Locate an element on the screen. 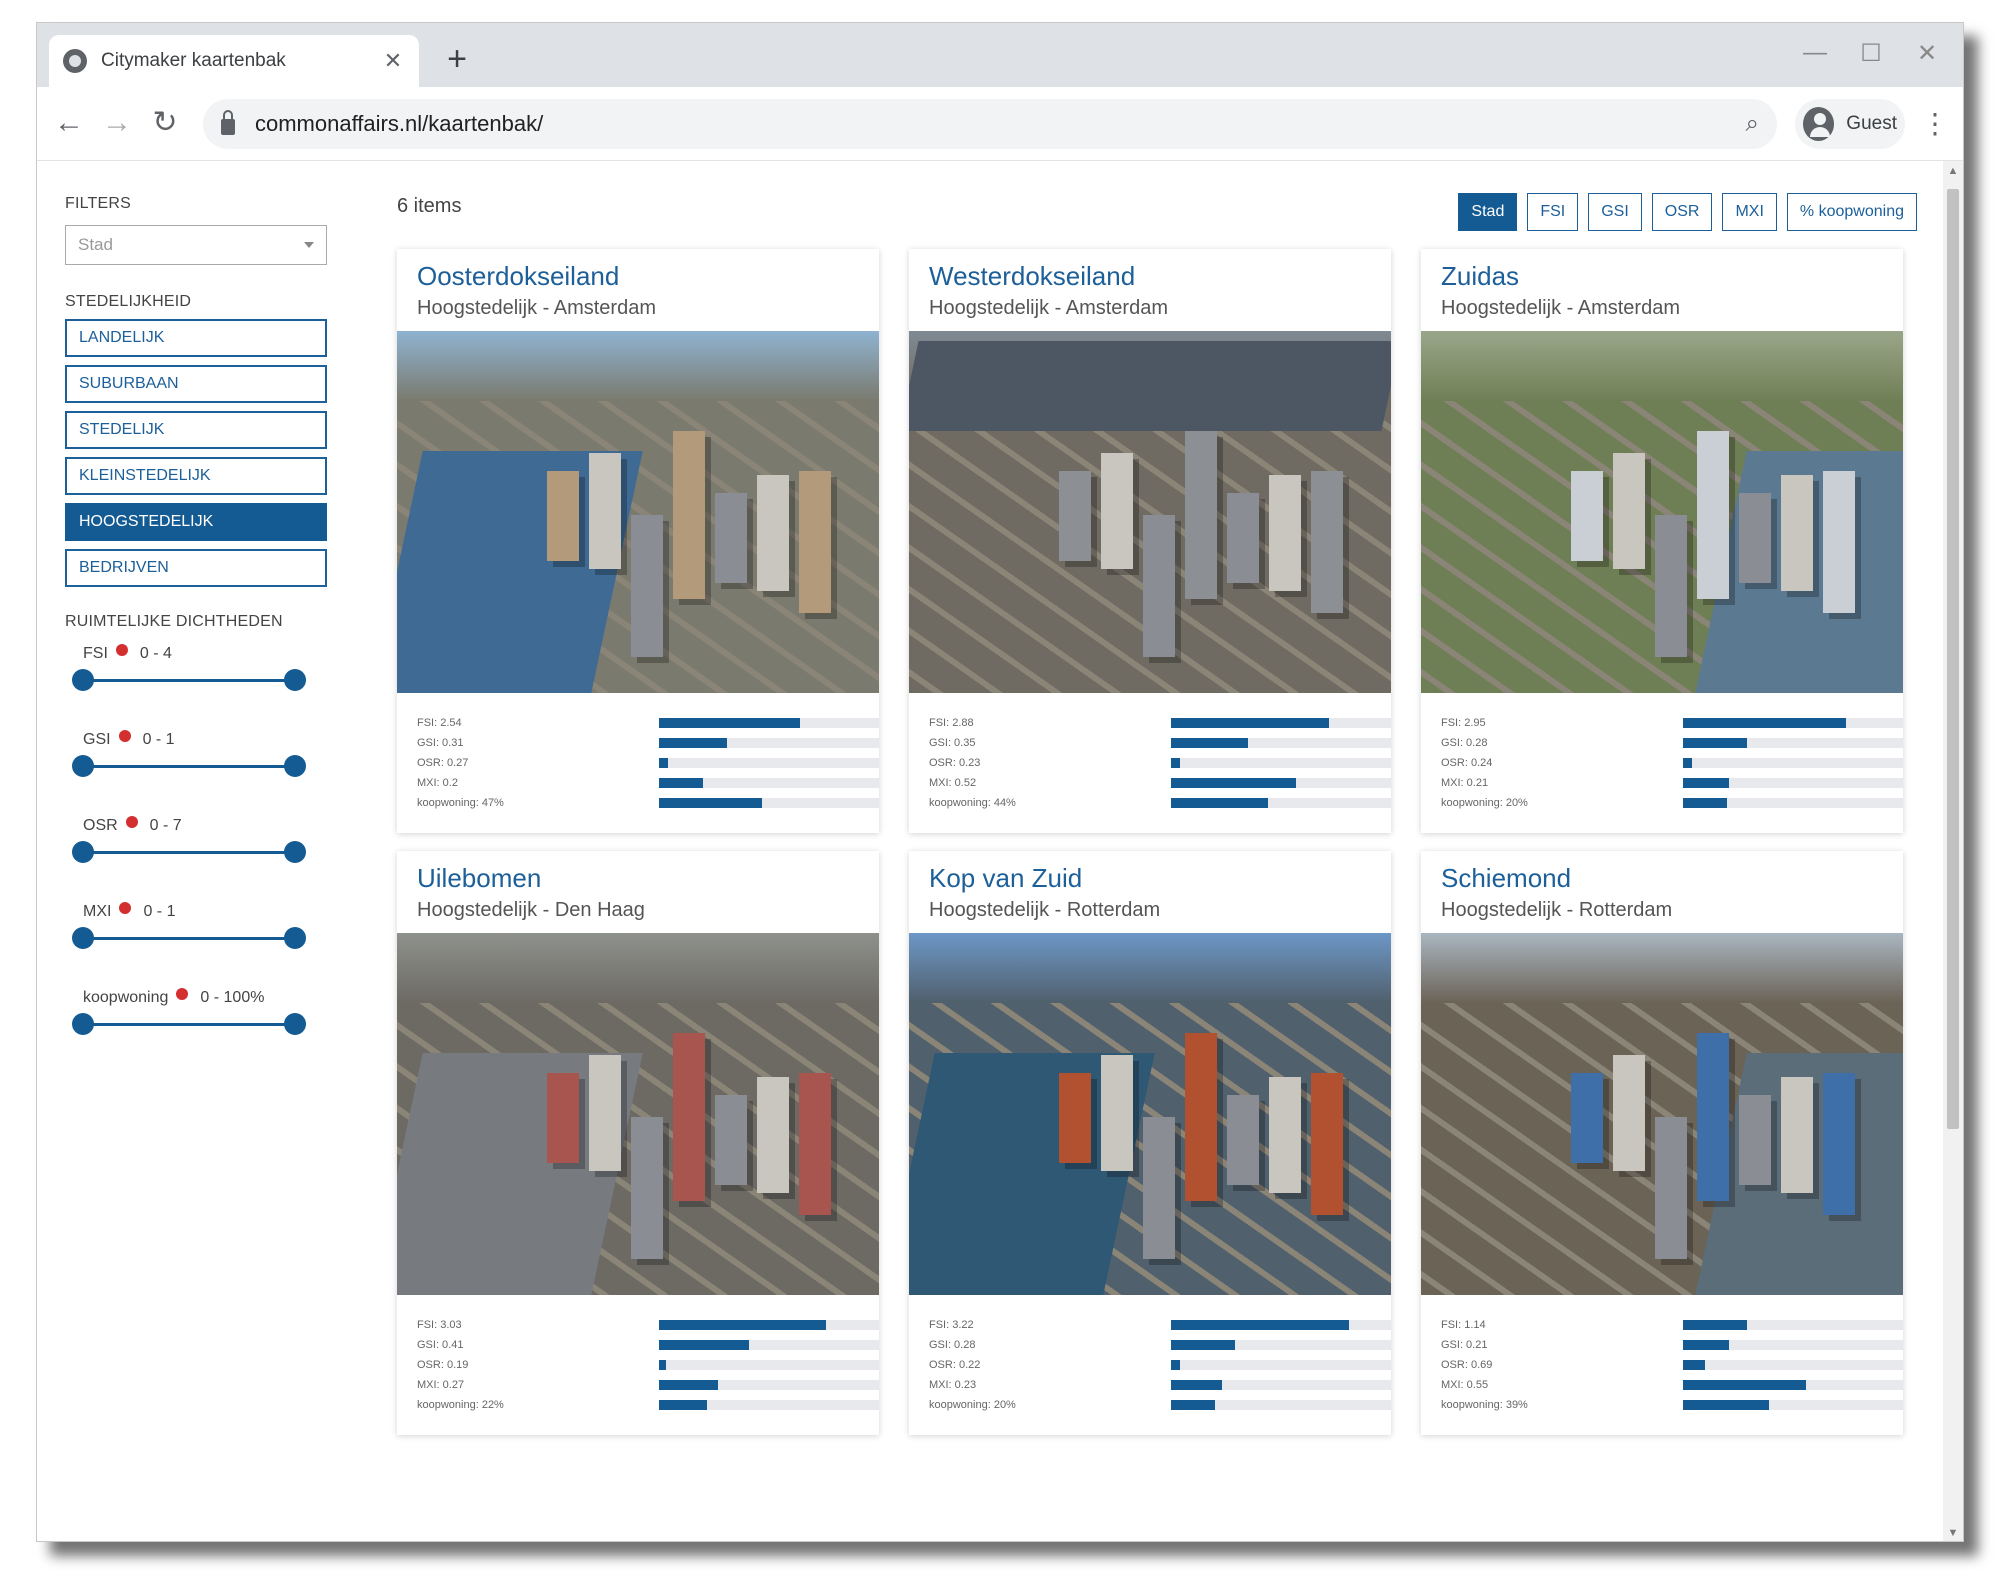 This screenshot has width=2000, height=1571. zoom-icon: ⌕ is located at coordinates (1752, 124).